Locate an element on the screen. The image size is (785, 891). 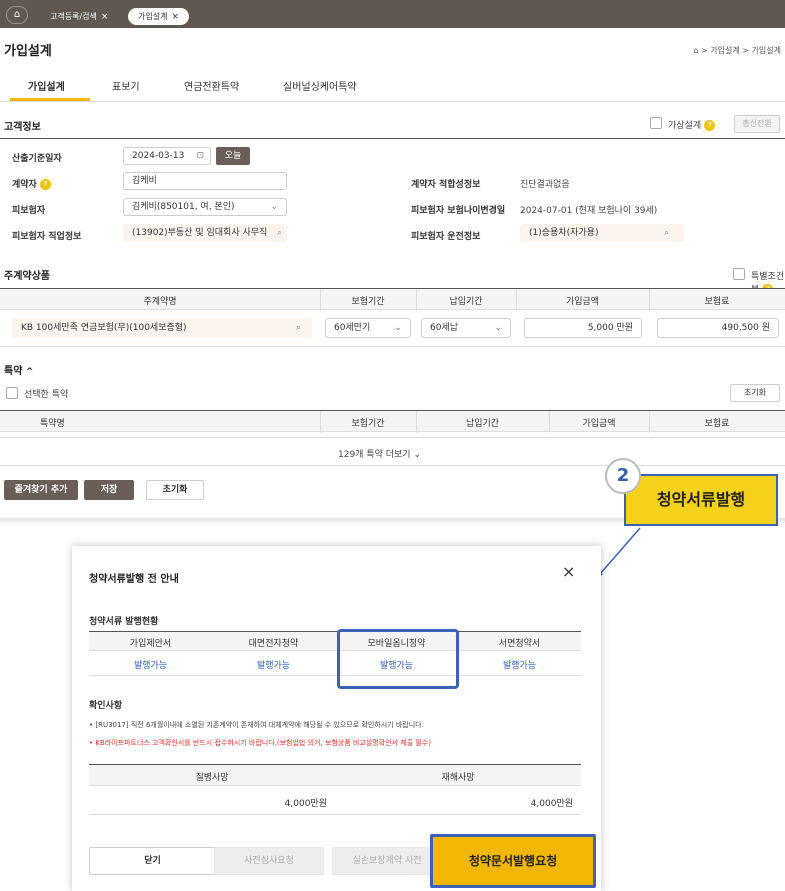
status-row: 발행가능 발행가능 발행가능 발행가능 is located at coordinates (335, 664).